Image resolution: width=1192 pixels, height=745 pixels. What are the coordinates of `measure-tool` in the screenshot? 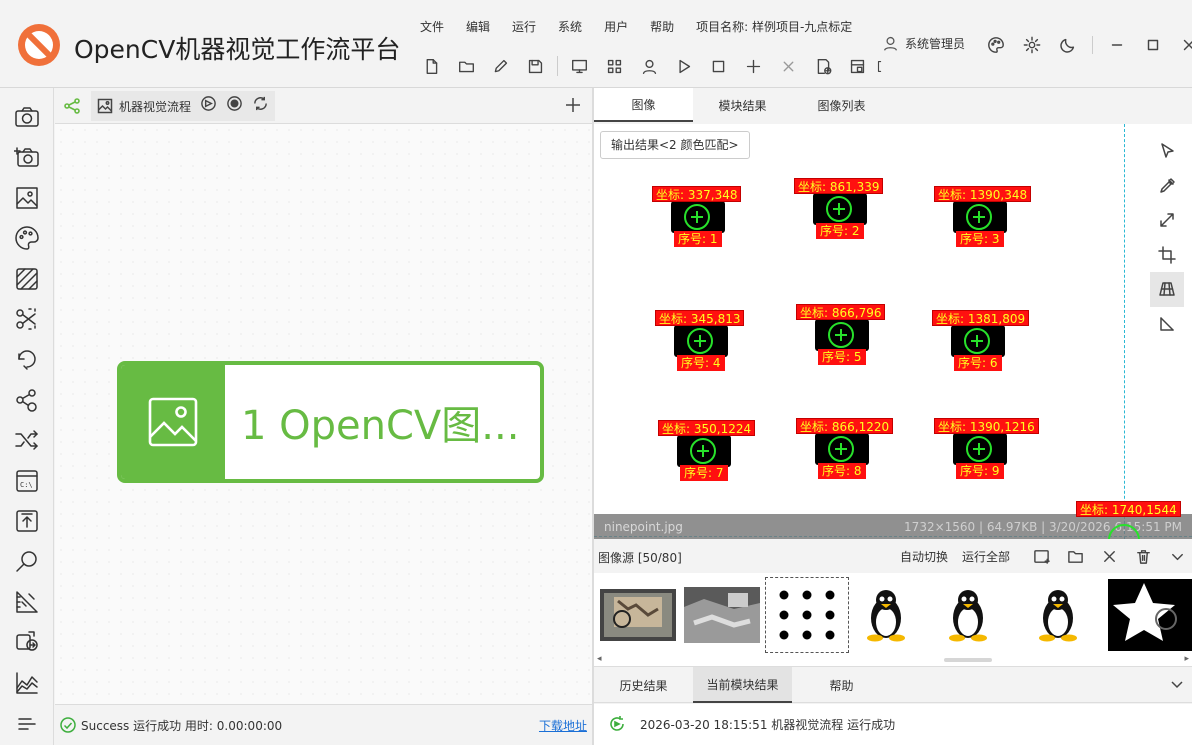 It's located at (27, 602).